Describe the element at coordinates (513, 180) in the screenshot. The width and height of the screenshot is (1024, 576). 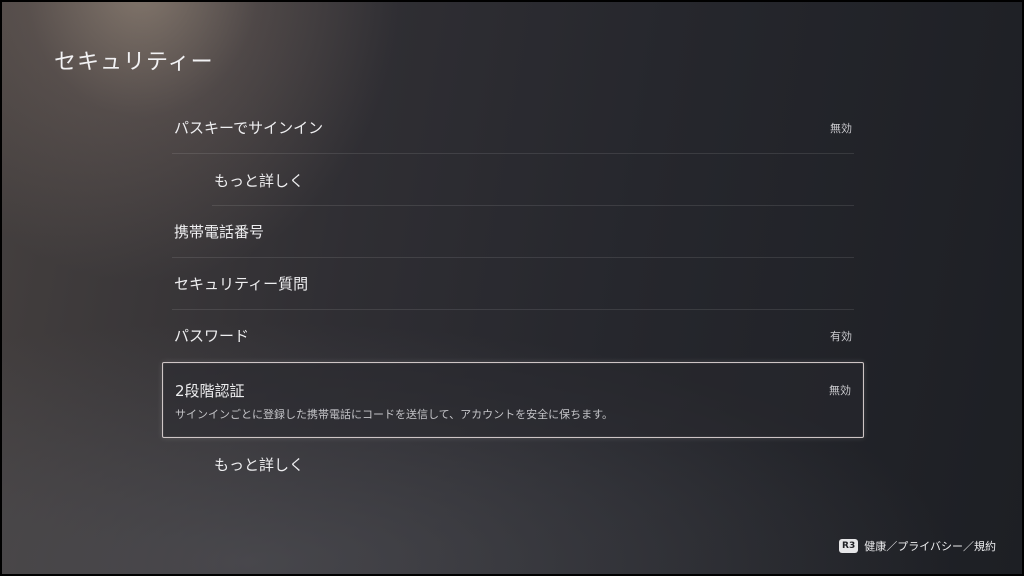
I see `passkey-learn-more-row: もっと詳しく` at that location.